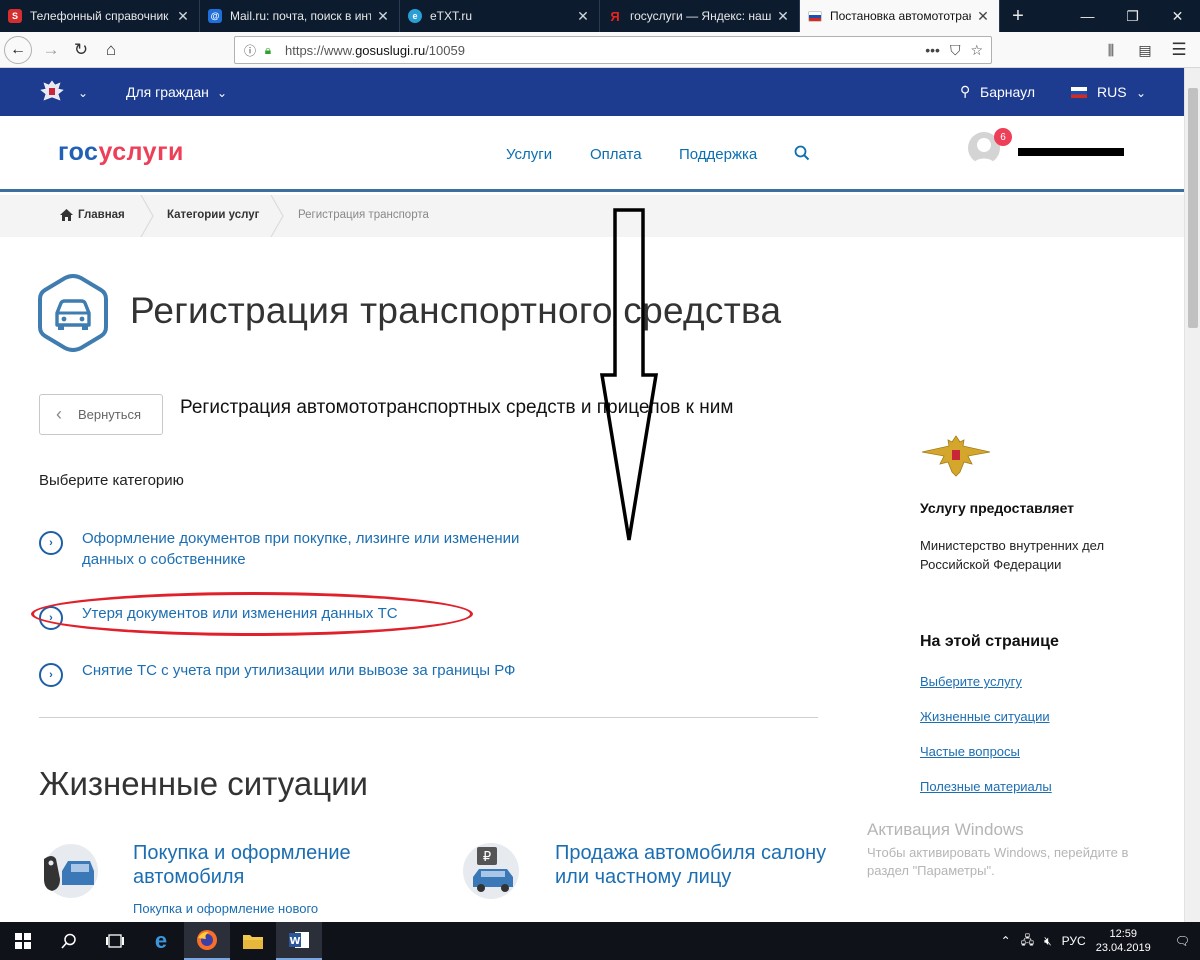  I want to click on redacted-username, so click(1071, 152).